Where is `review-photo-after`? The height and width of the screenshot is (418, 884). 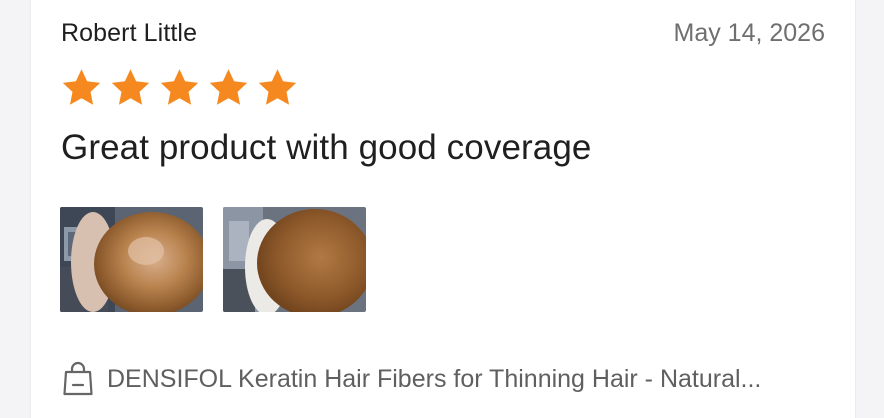 review-photo-after is located at coordinates (294, 259).